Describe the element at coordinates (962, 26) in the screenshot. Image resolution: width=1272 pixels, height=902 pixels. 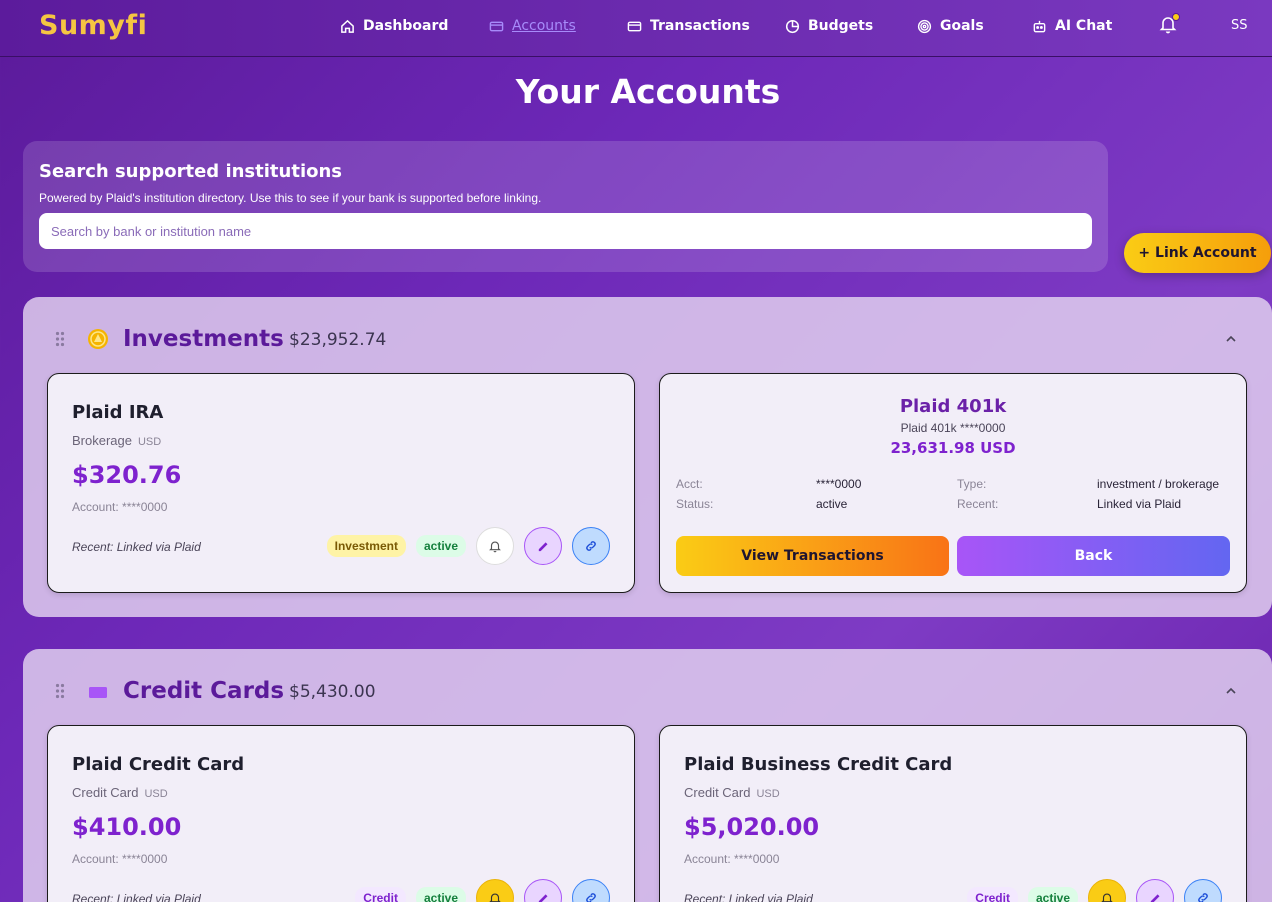
I see `nav-goals-label: Goals` at that location.